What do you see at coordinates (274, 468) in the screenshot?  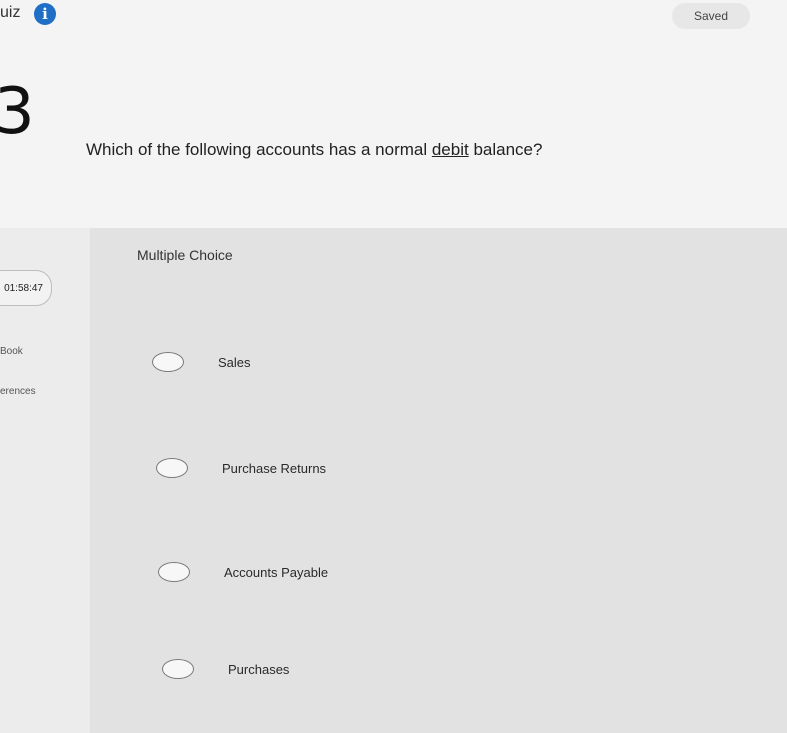 I see `option-label: Purchase Returns` at bounding box center [274, 468].